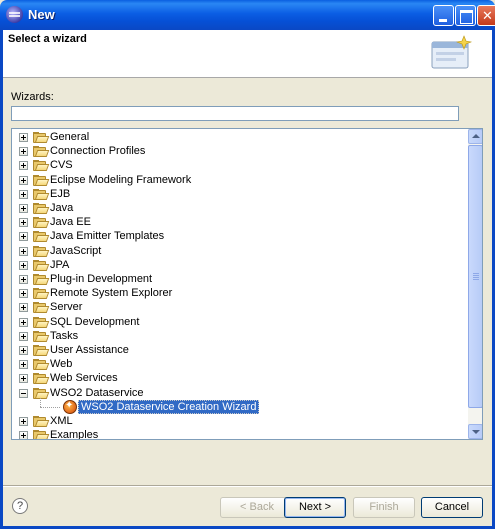 The image size is (495, 529). What do you see at coordinates (315, 507) in the screenshot?
I see `next-button: Next >` at bounding box center [315, 507].